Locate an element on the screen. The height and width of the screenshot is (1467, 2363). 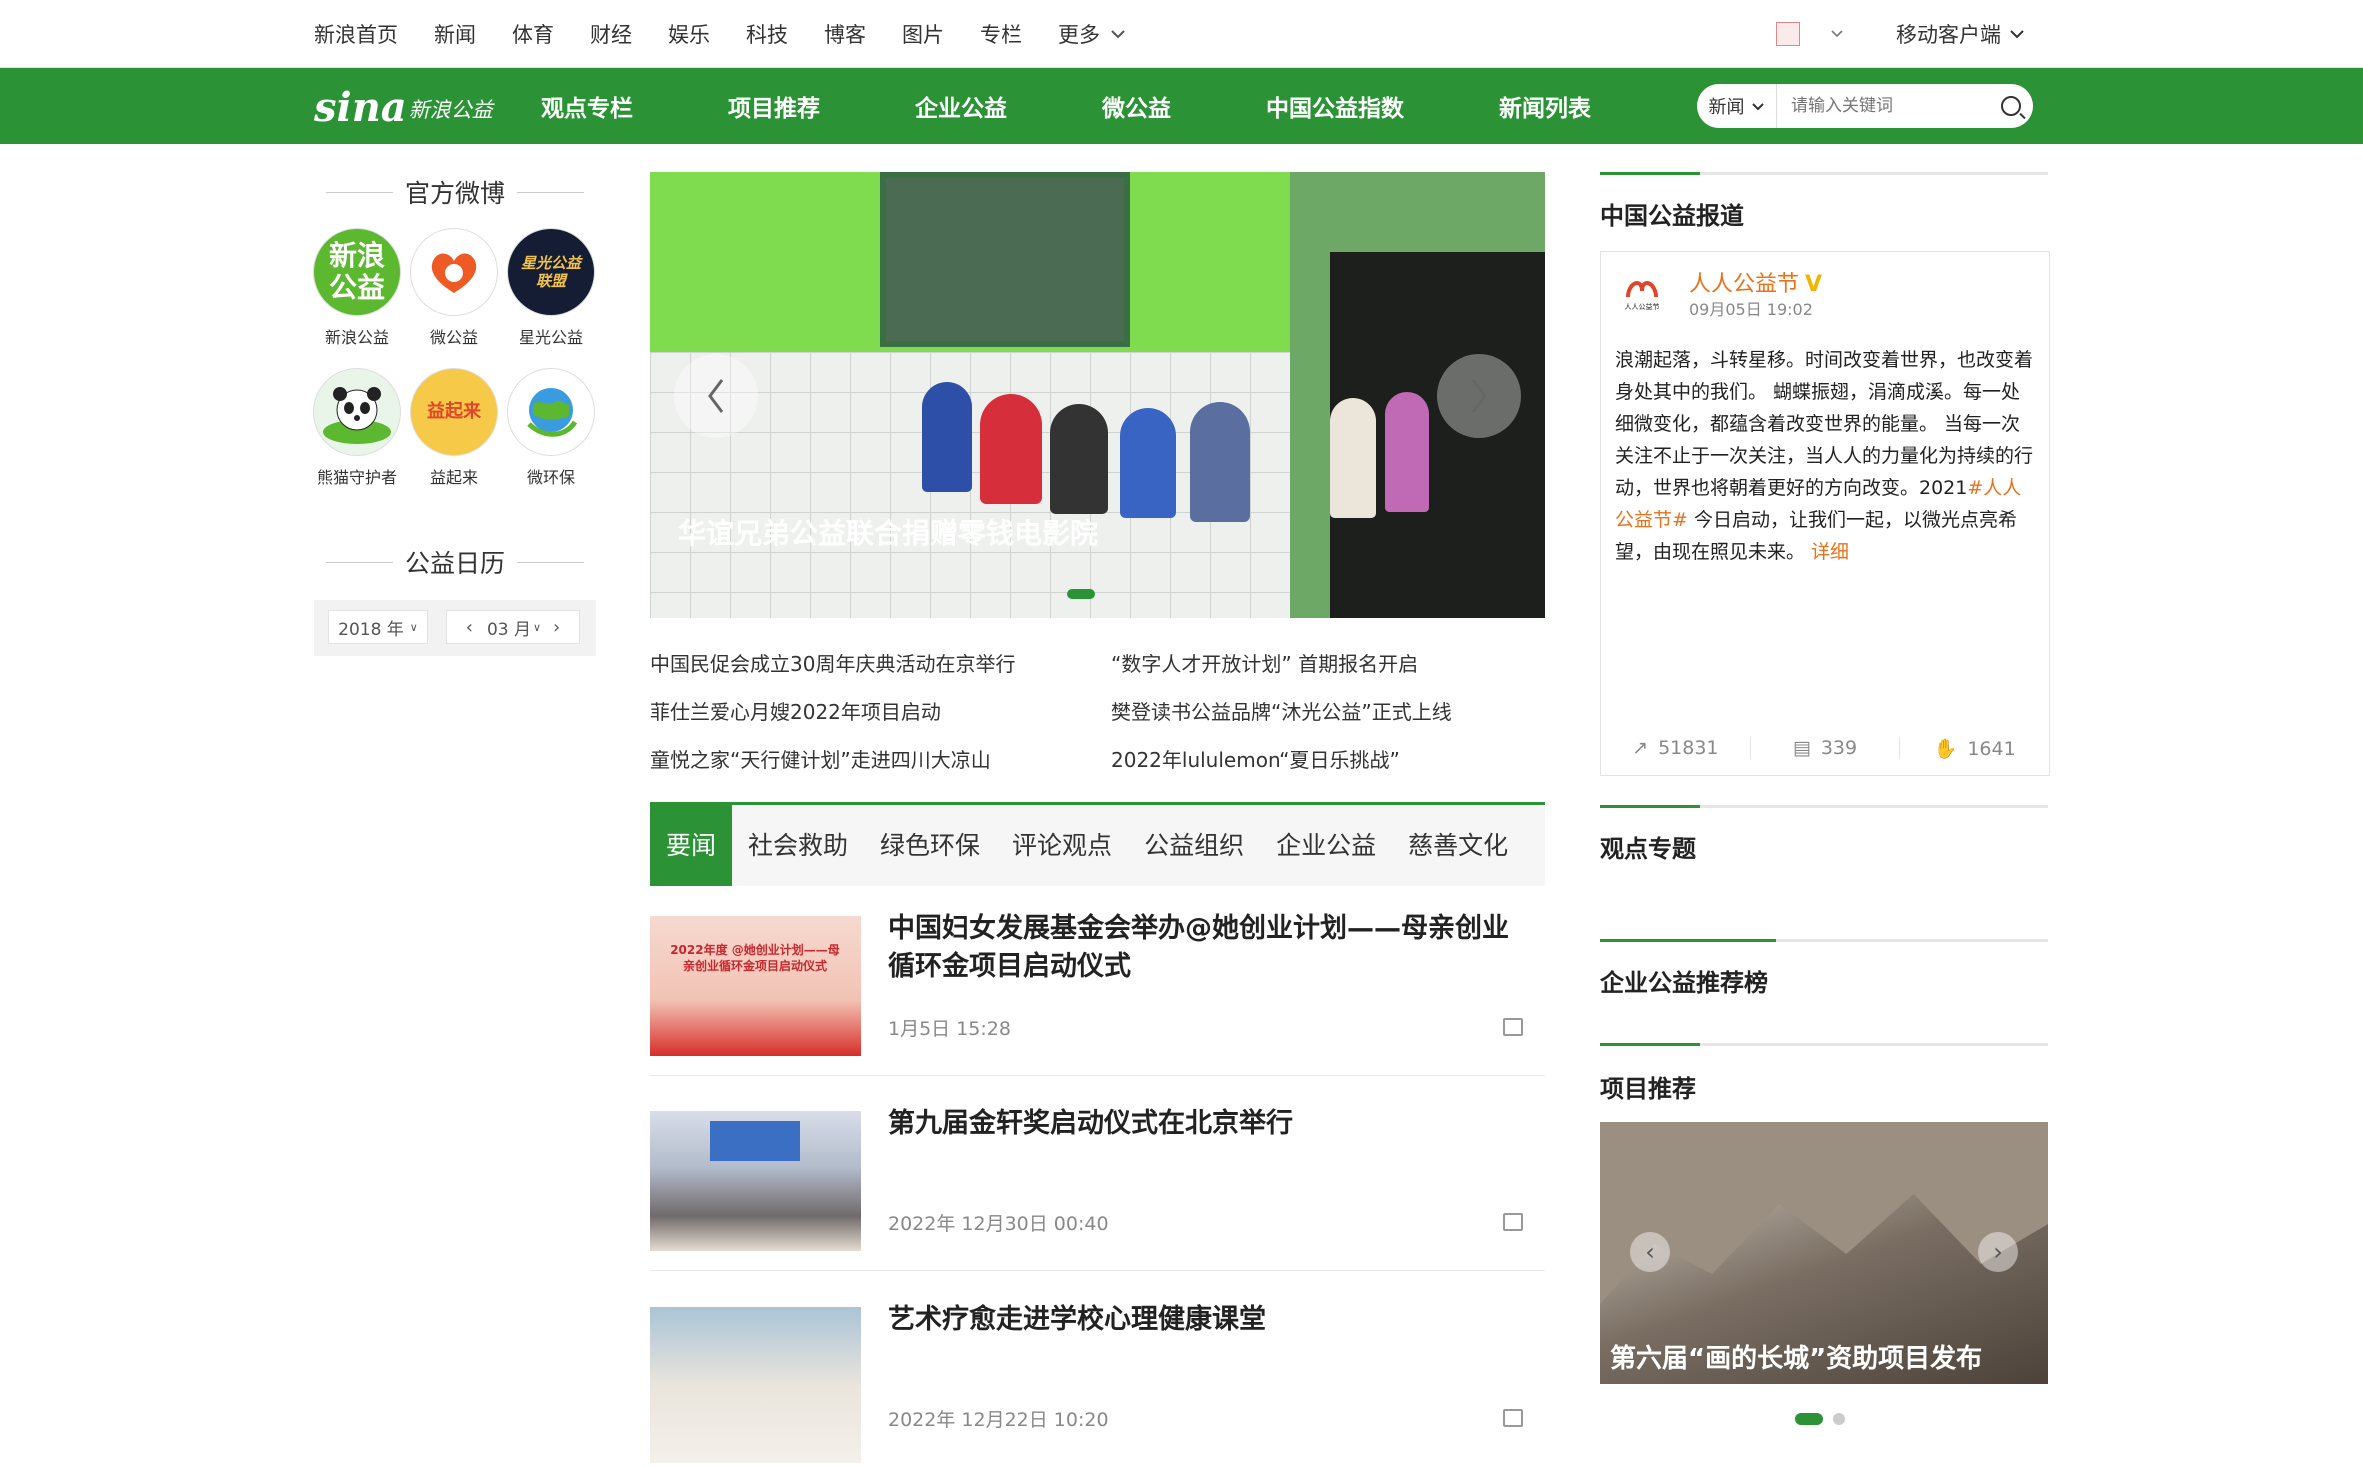
like-button: ✋ 1641 is located at coordinates (1974, 748).